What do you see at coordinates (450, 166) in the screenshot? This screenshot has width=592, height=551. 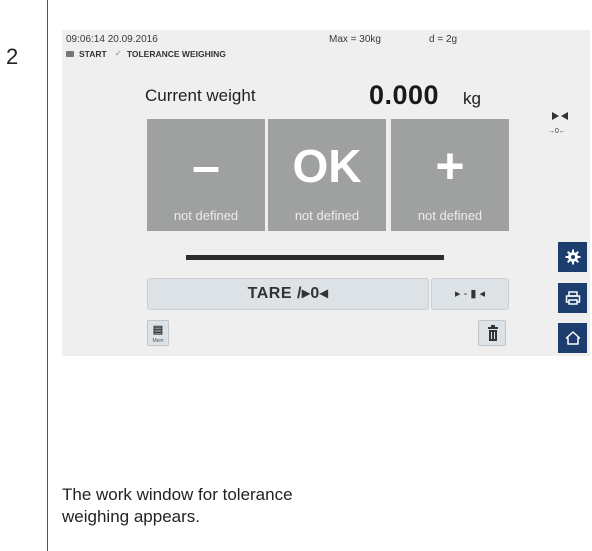 I see `plus-symbol: +` at bounding box center [450, 166].